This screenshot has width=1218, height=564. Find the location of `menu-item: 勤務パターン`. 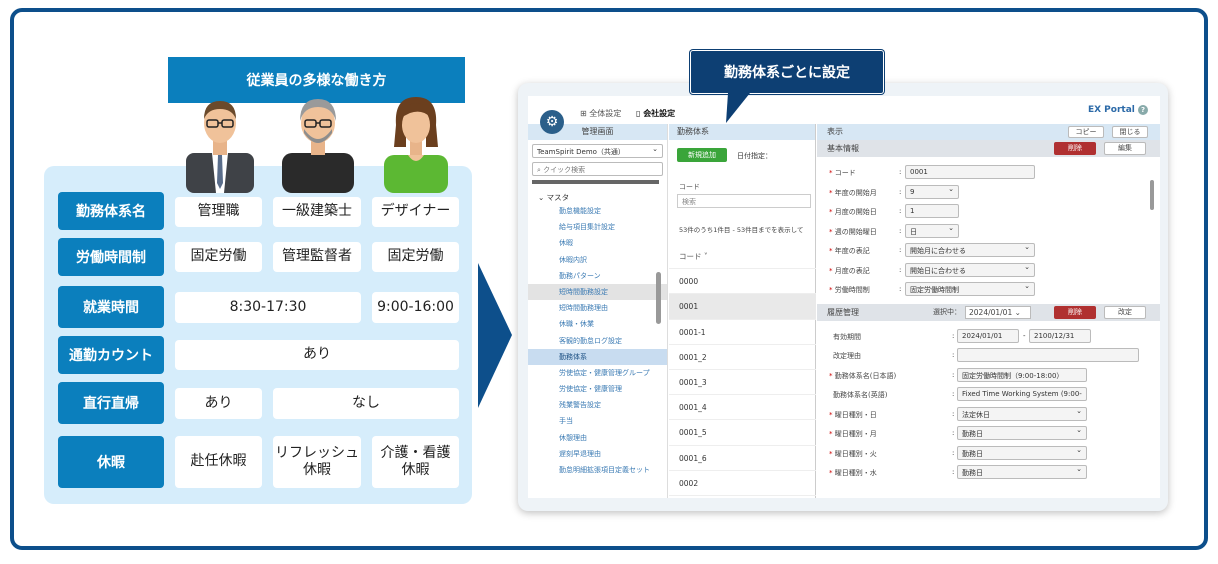

menu-item: 勤務パターン is located at coordinates (597, 276).